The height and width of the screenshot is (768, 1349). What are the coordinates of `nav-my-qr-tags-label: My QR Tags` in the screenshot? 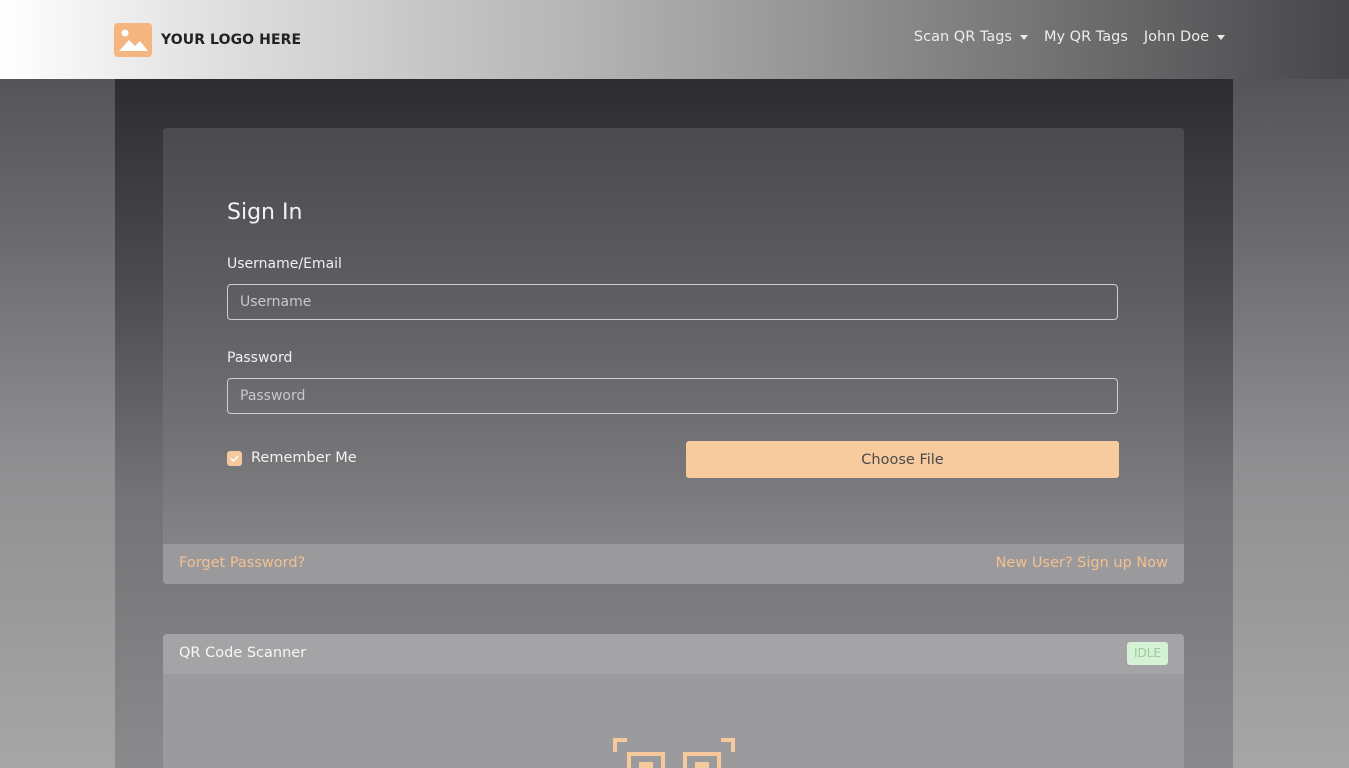 It's located at (1085, 37).